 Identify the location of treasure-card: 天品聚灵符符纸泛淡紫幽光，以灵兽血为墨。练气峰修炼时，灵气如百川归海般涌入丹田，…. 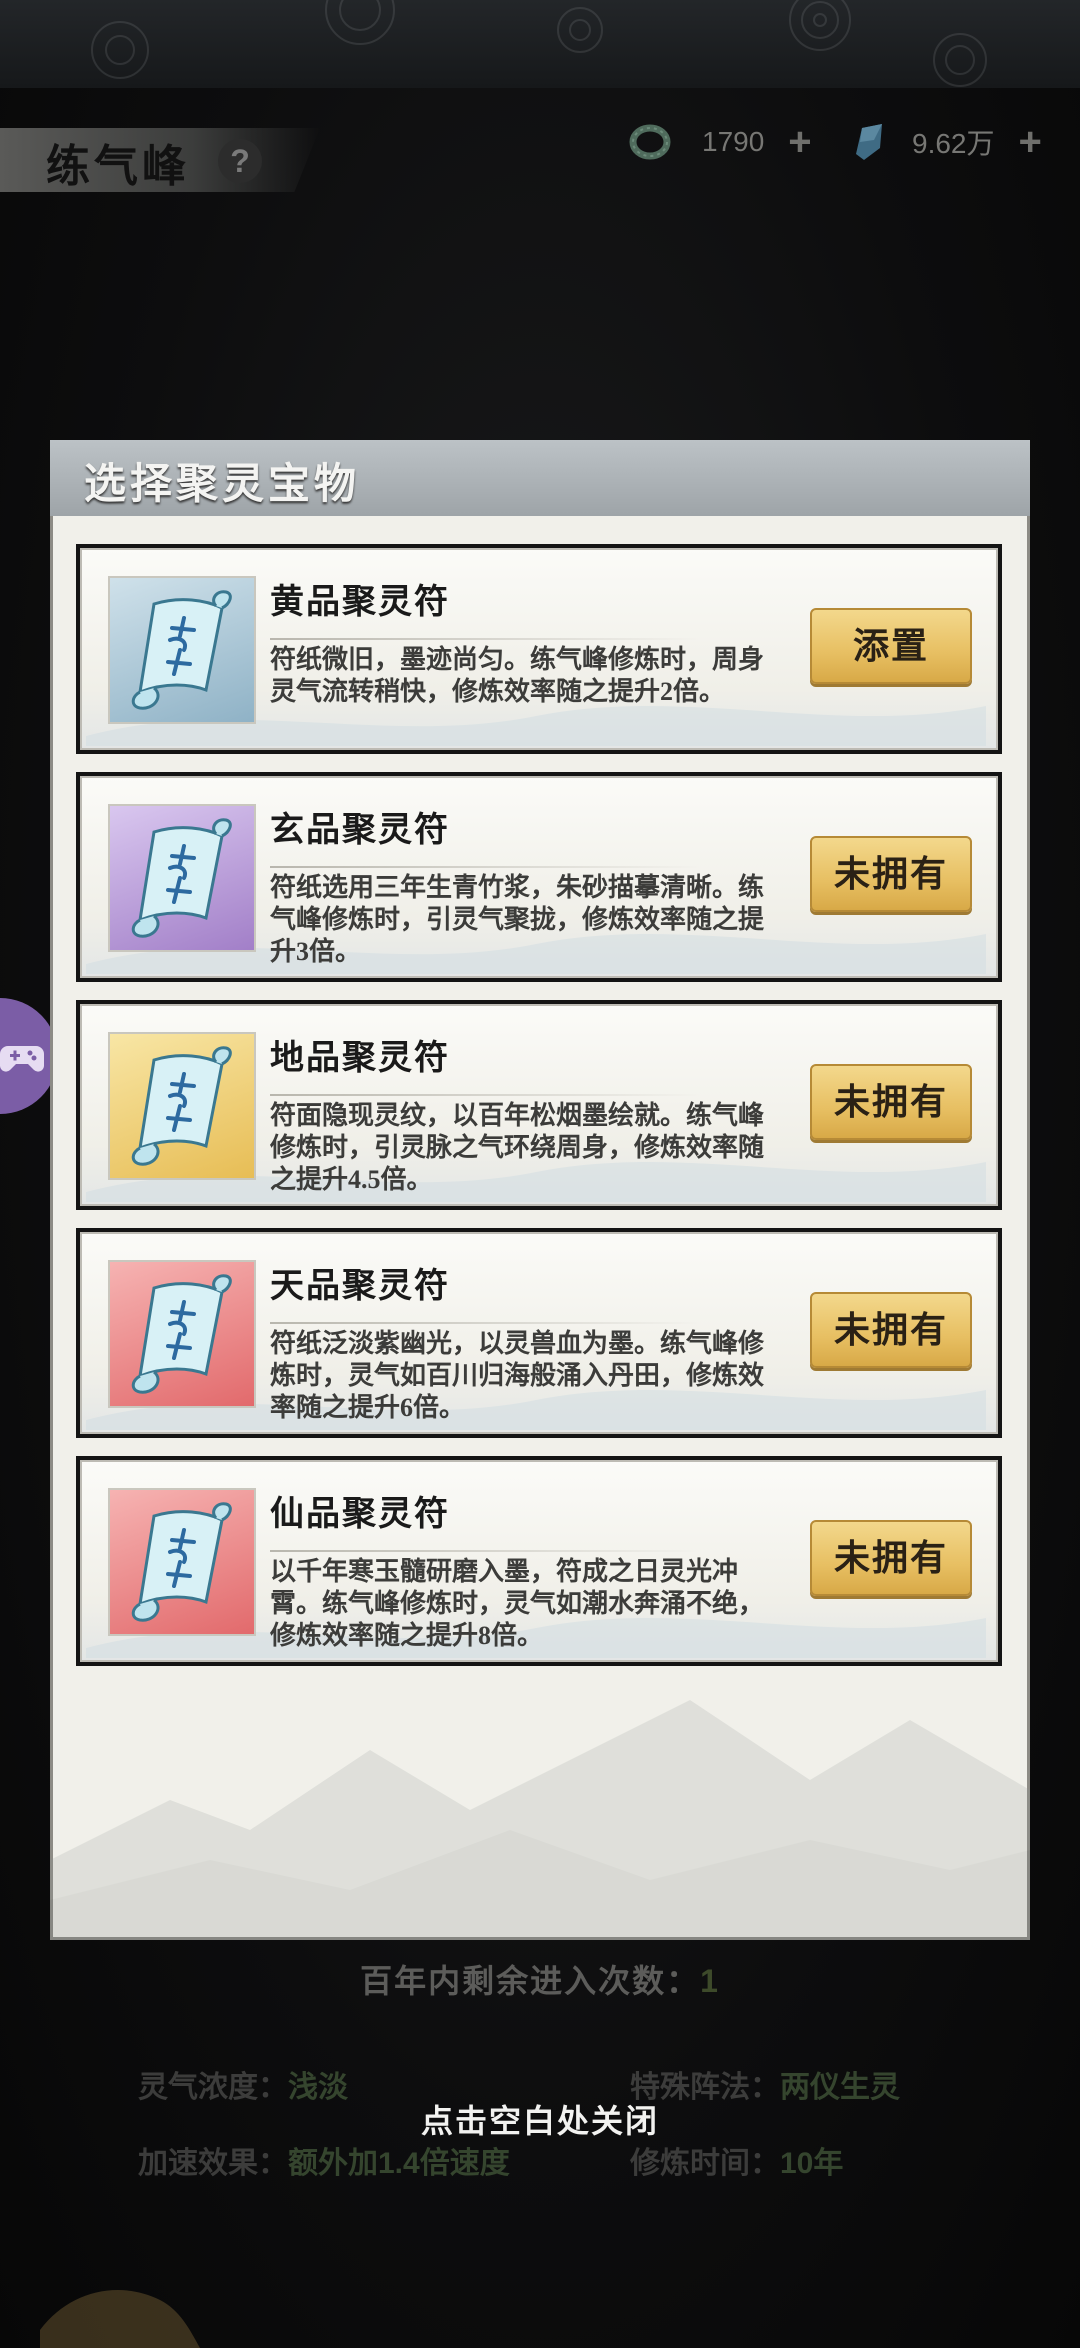
(539, 1333).